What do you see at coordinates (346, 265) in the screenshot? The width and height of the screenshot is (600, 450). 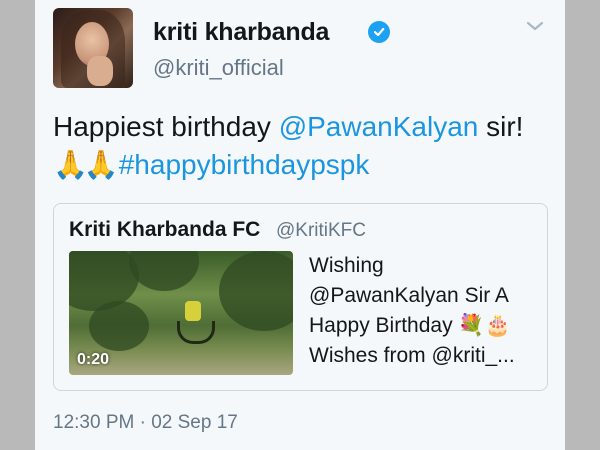 I see `quoted-text-line: Wishing` at bounding box center [346, 265].